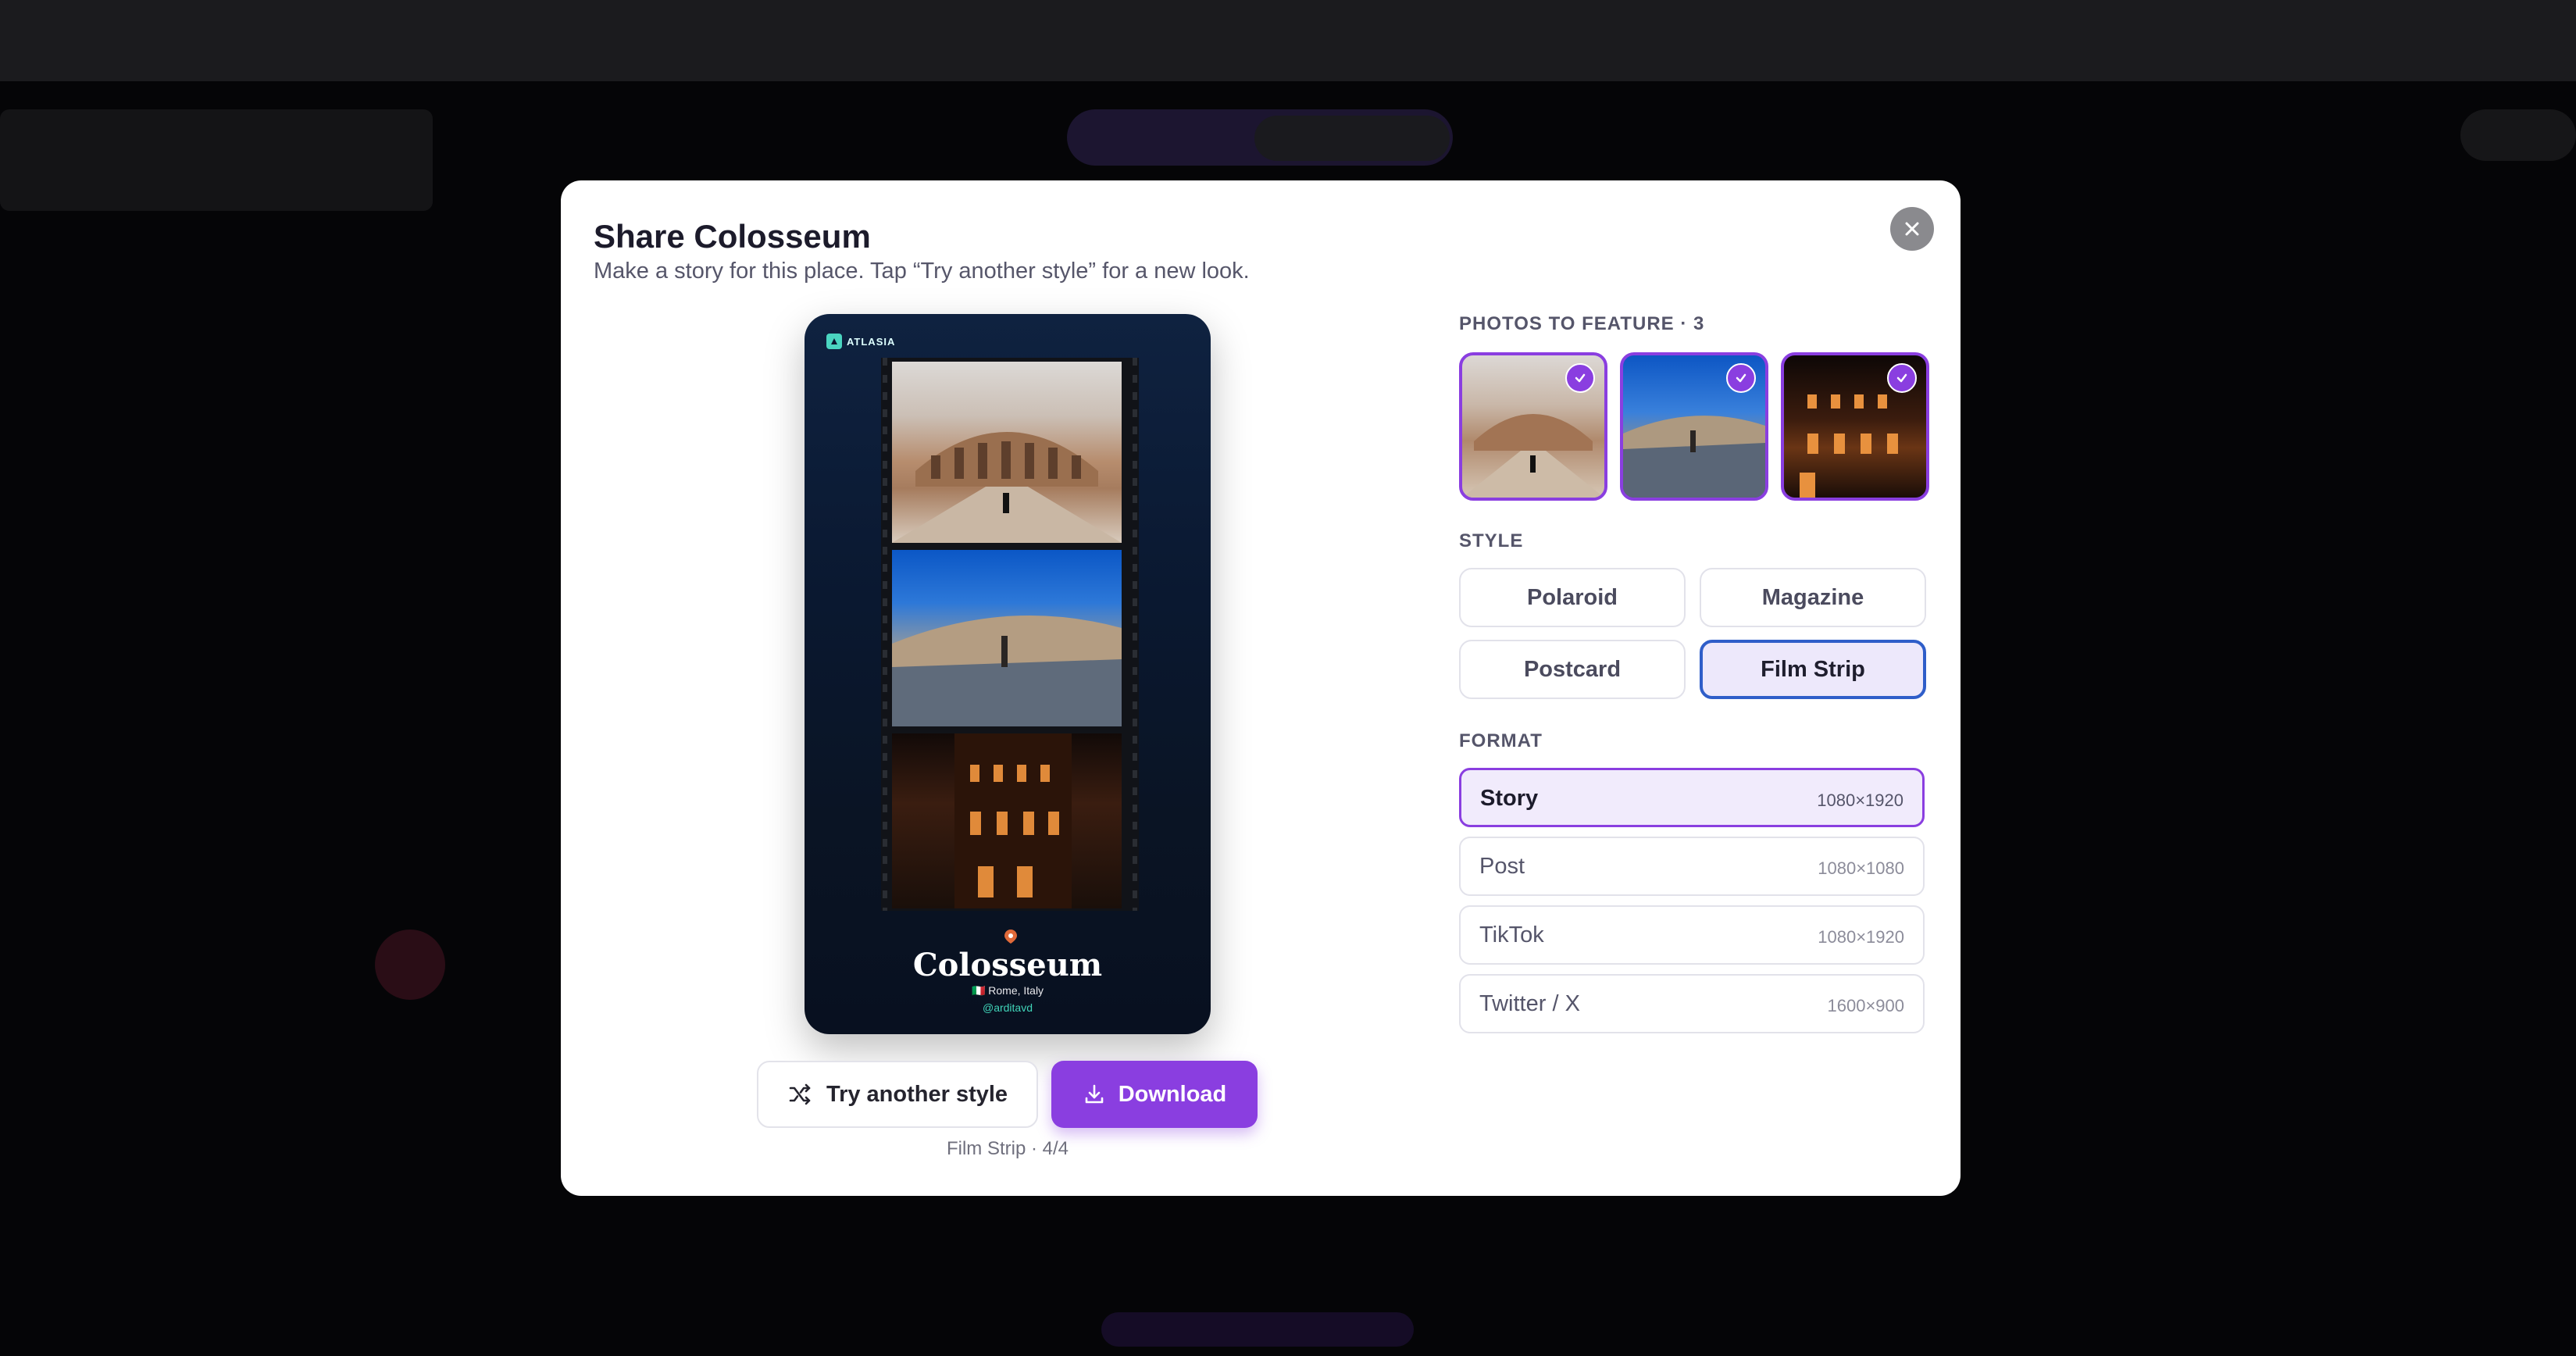 This screenshot has height=1356, width=2576. I want to click on style-heading: STYLE, so click(1491, 540).